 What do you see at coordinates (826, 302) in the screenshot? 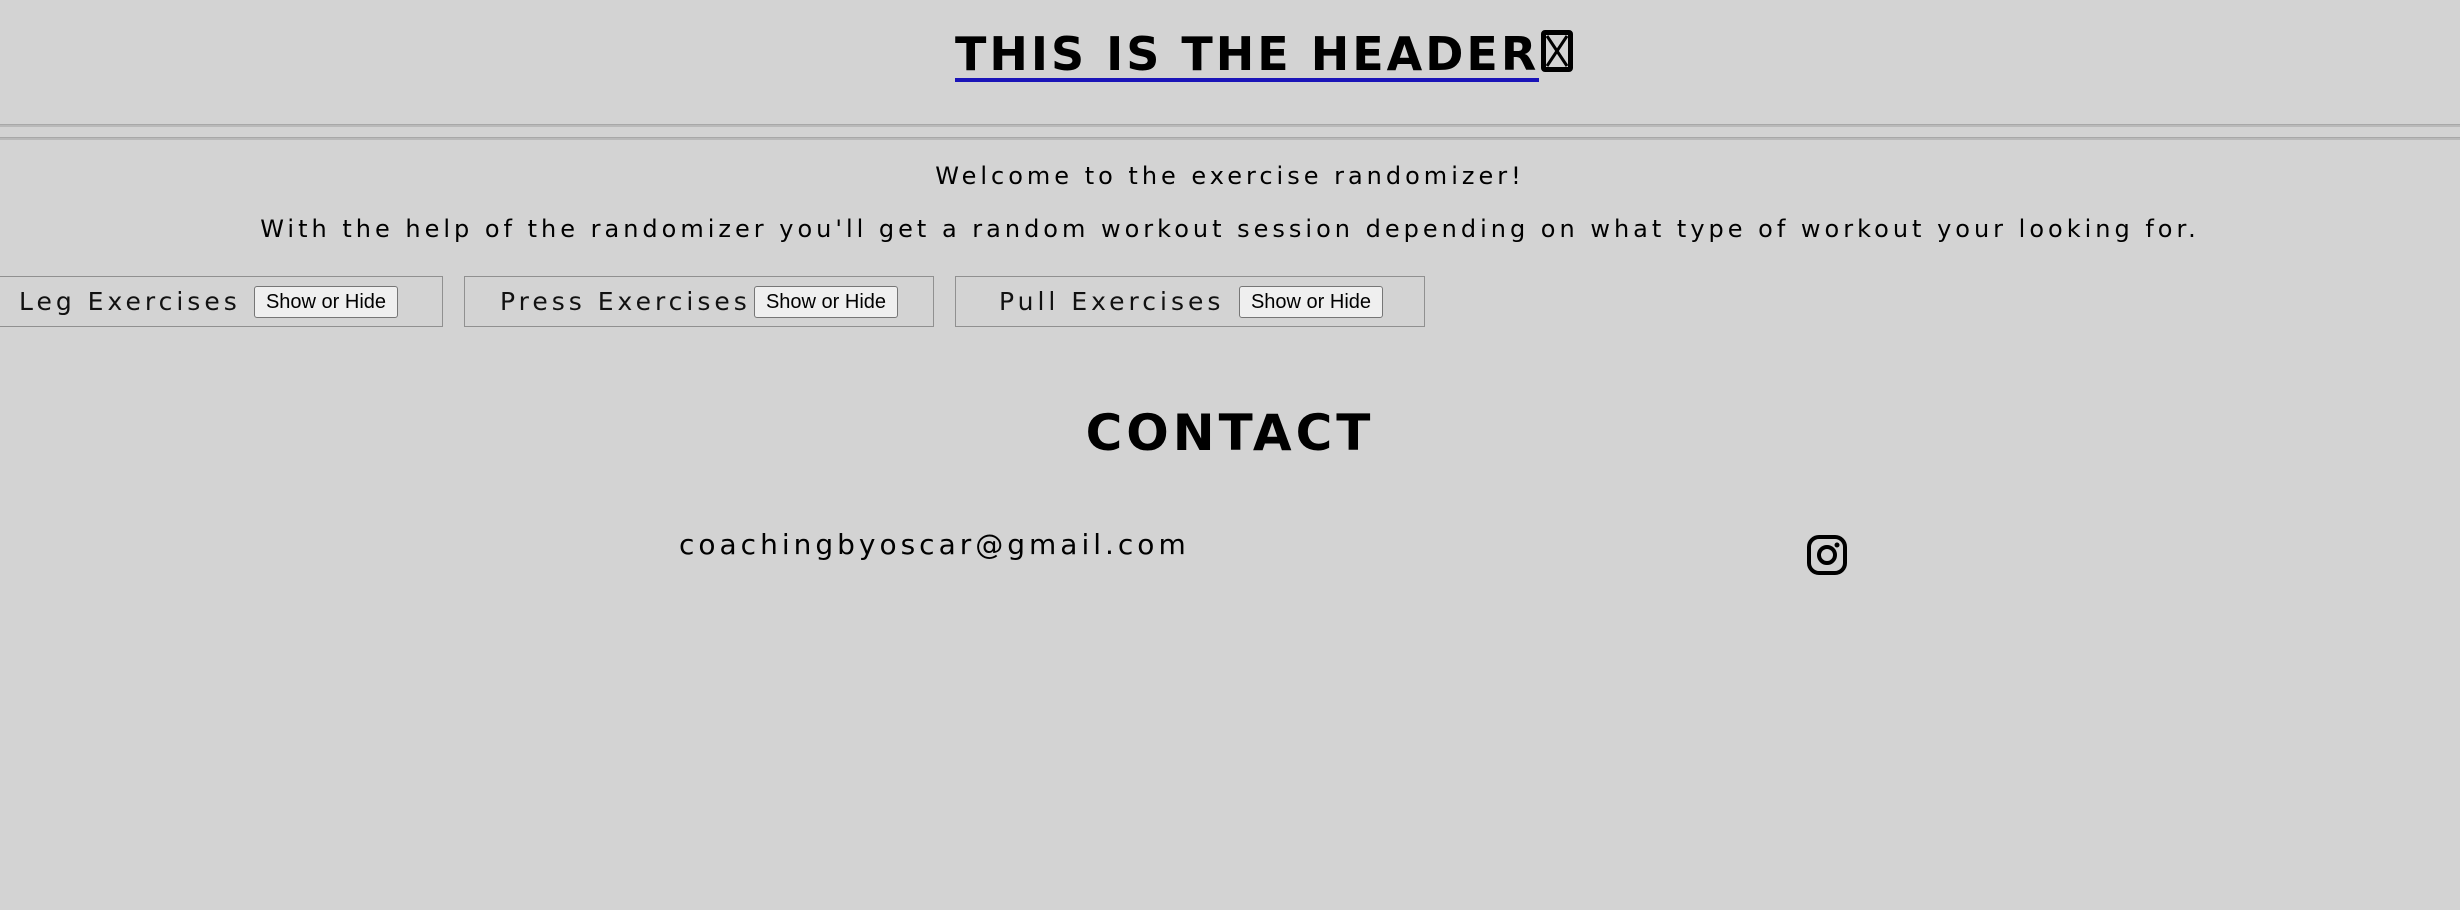
I see `press-show-hide-button: Show or Hide` at bounding box center [826, 302].